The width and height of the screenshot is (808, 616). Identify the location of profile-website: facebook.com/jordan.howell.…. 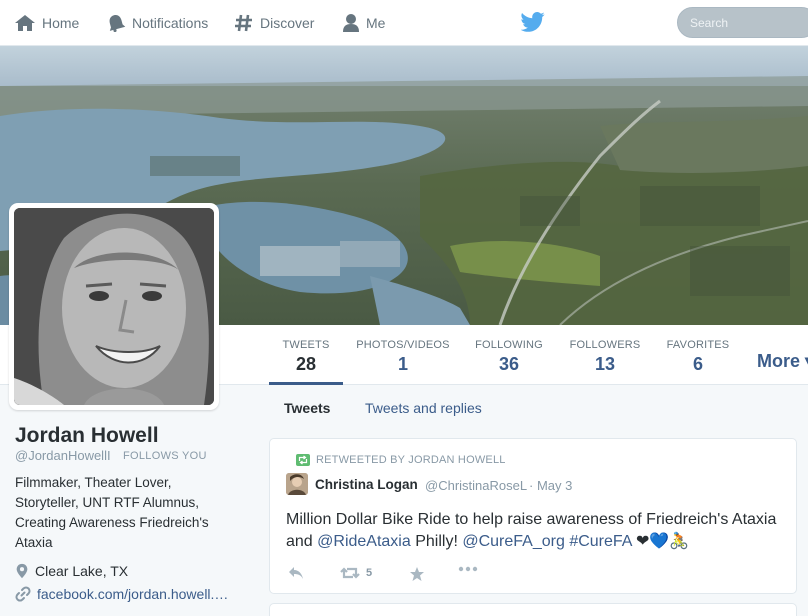
(121, 594).